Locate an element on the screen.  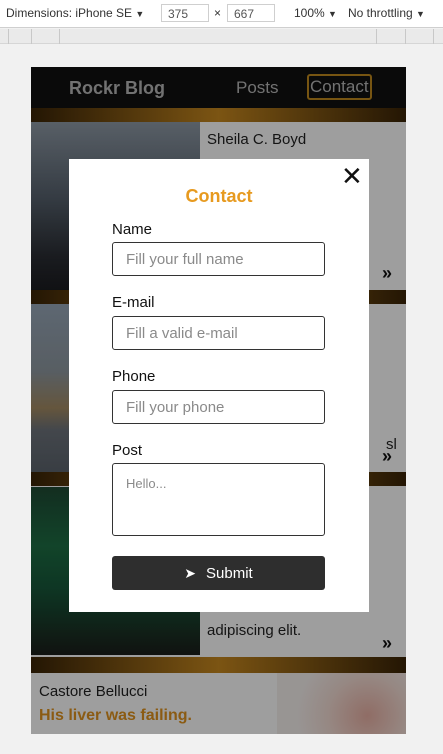
post-label: Post is located at coordinates (127, 450).